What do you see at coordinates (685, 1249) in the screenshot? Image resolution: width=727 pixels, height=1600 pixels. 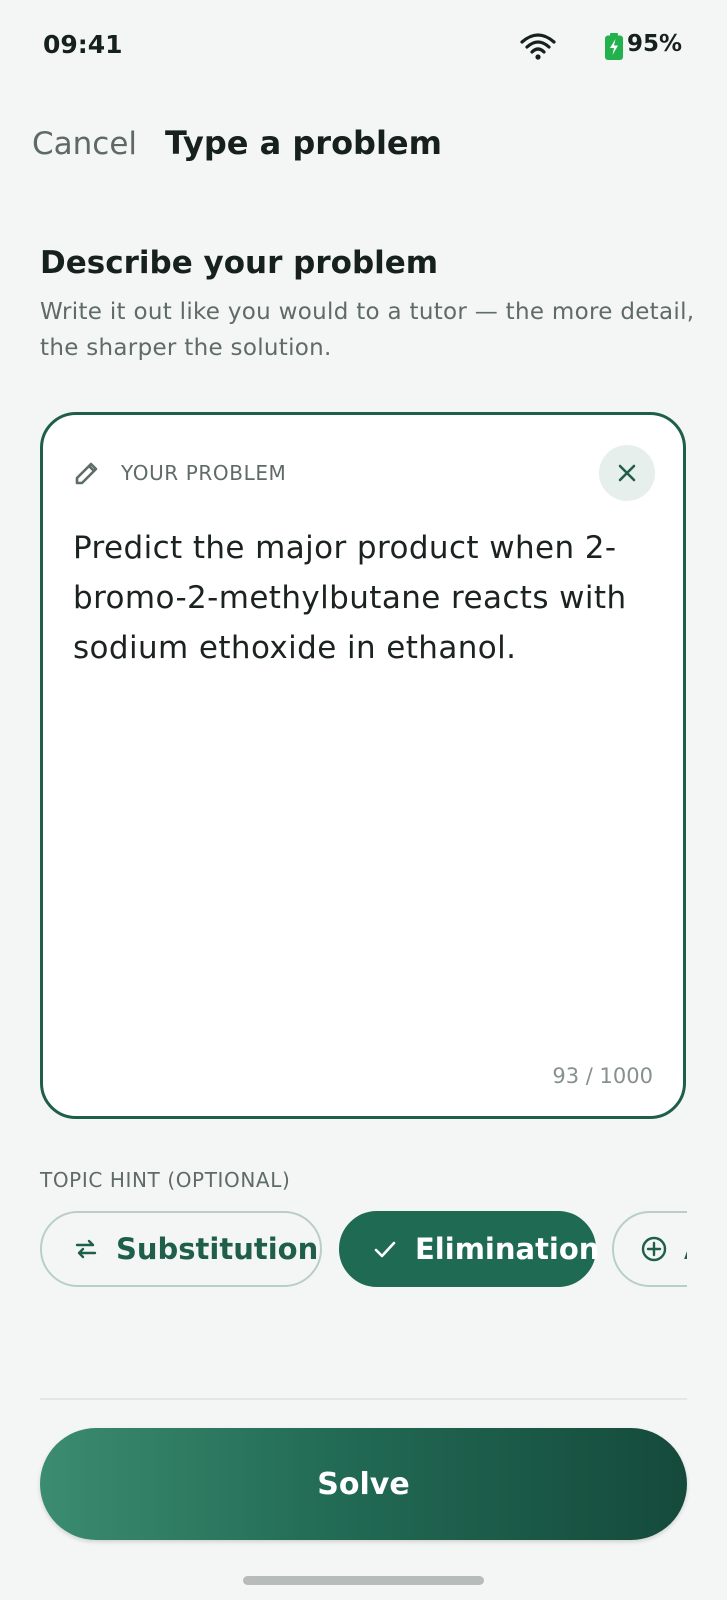 I see `chip-label: A` at bounding box center [685, 1249].